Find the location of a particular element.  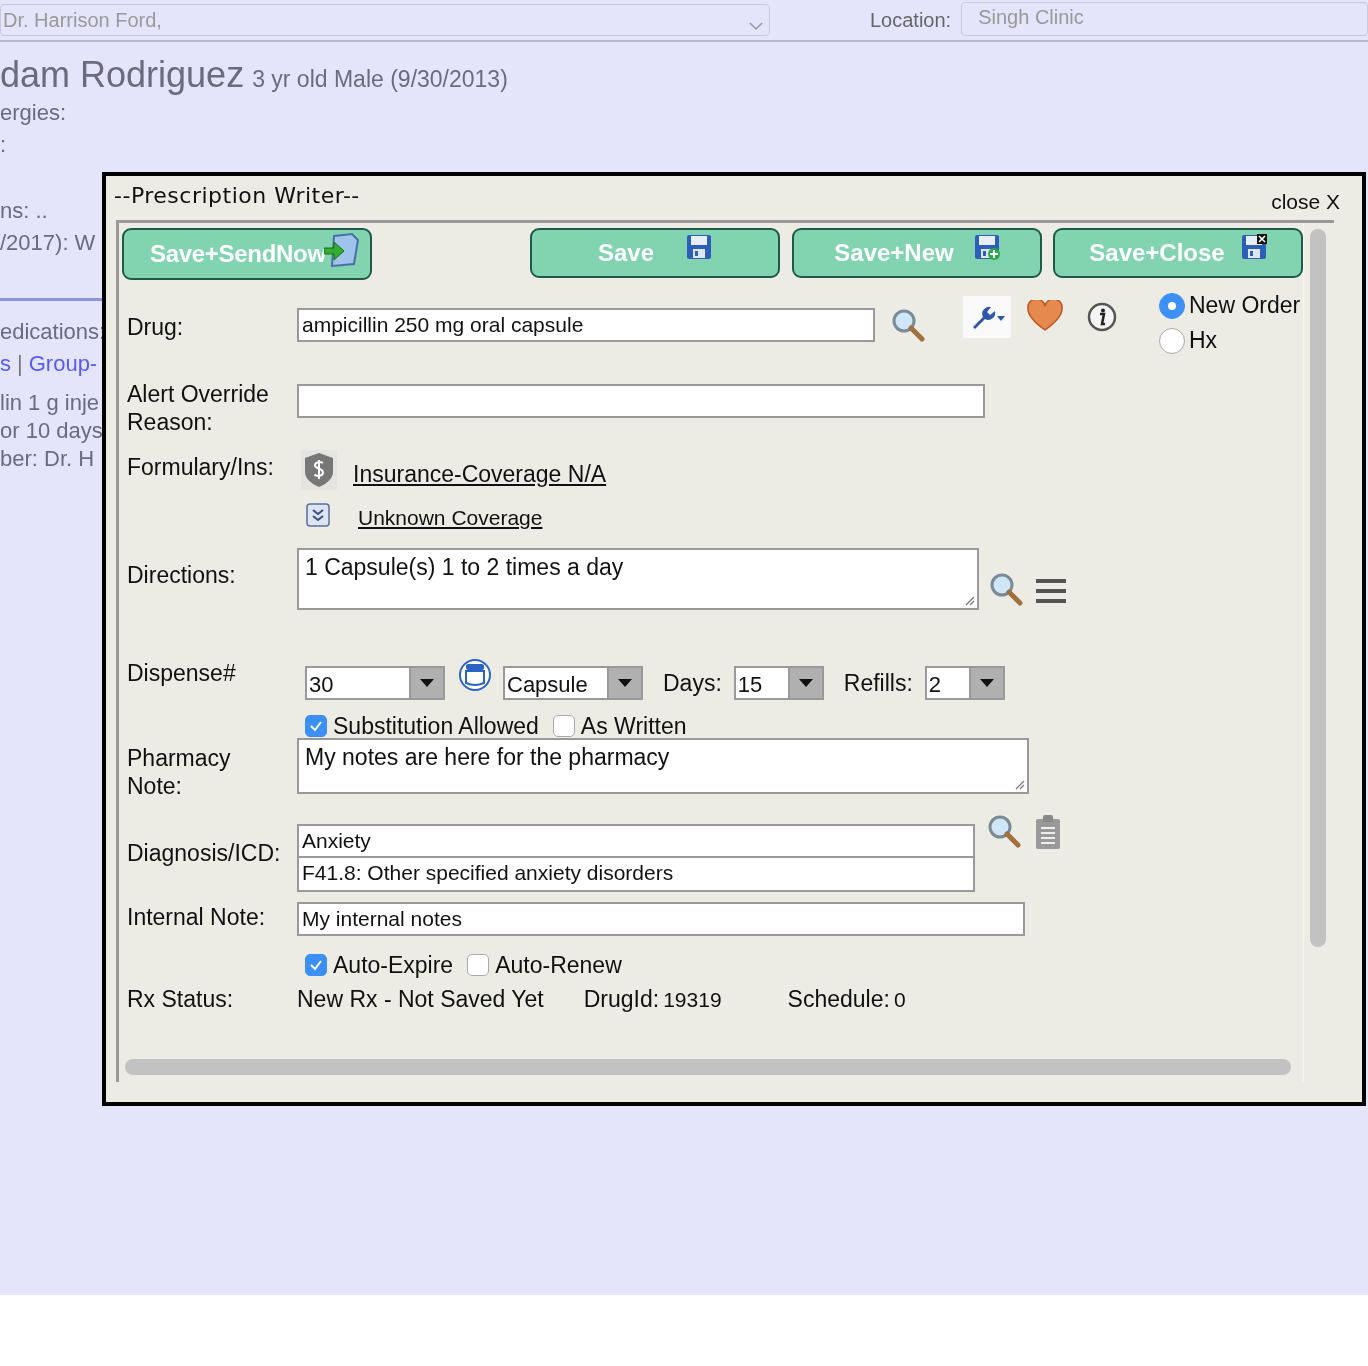

horizontal-scrollbar is located at coordinates (708, 1067).